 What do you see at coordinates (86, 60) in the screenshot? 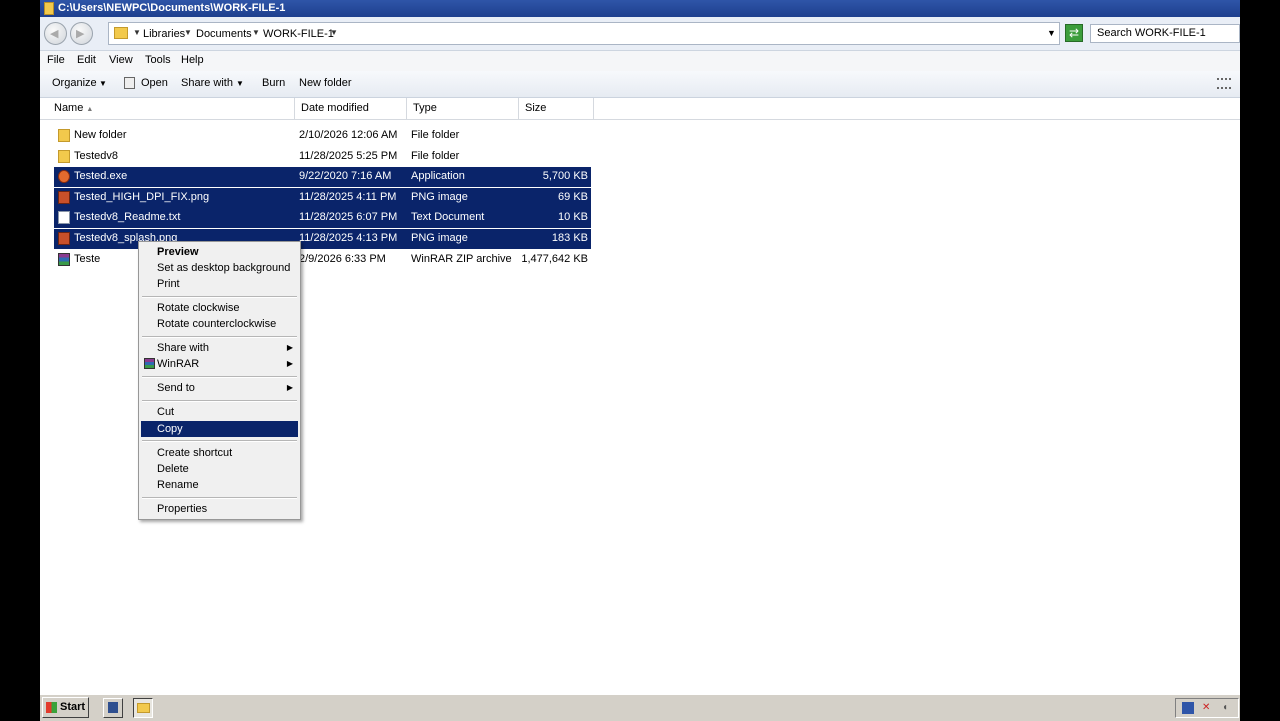
I see `menu-edit: Edit` at bounding box center [86, 60].